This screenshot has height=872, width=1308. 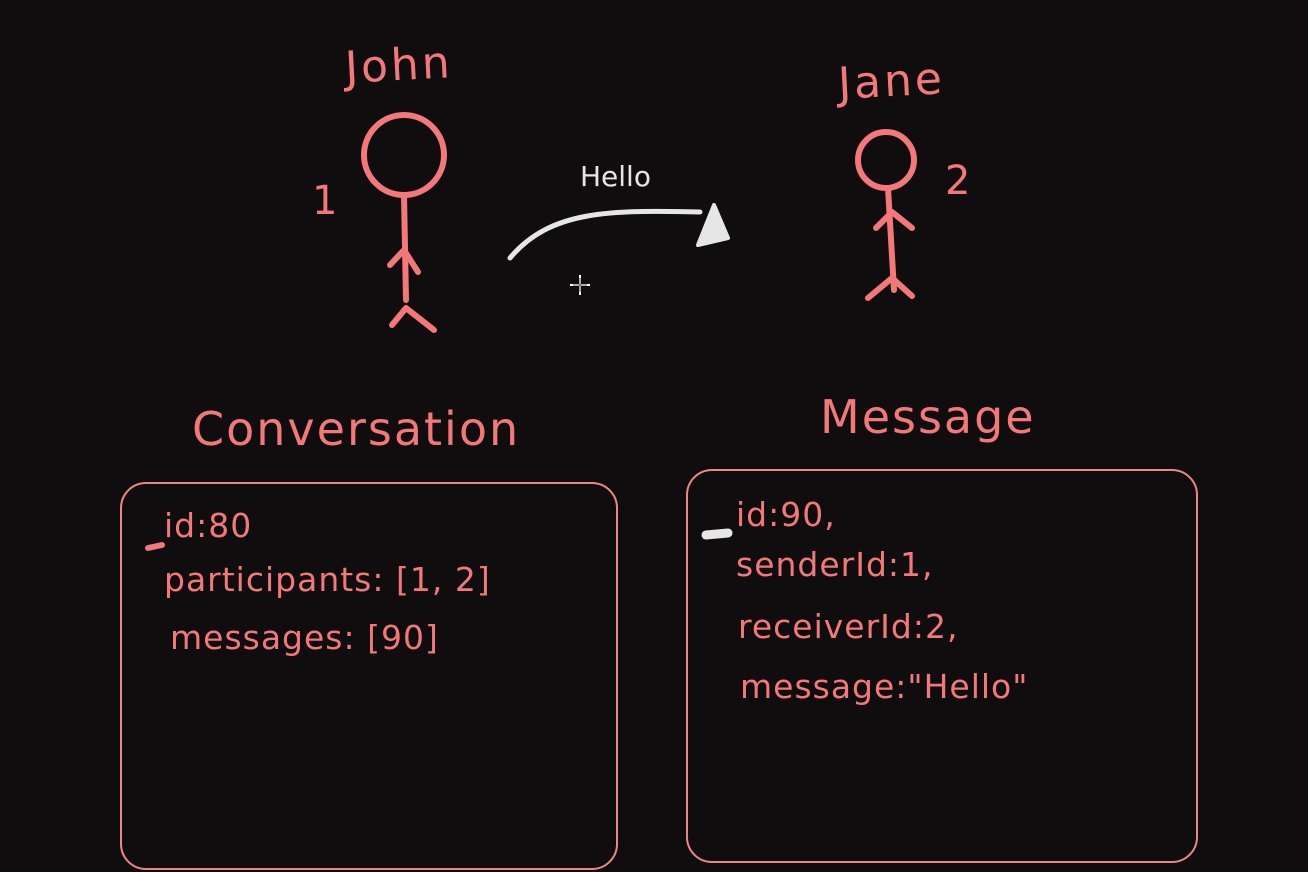 I want to click on john-id: 1, so click(x=325, y=201).